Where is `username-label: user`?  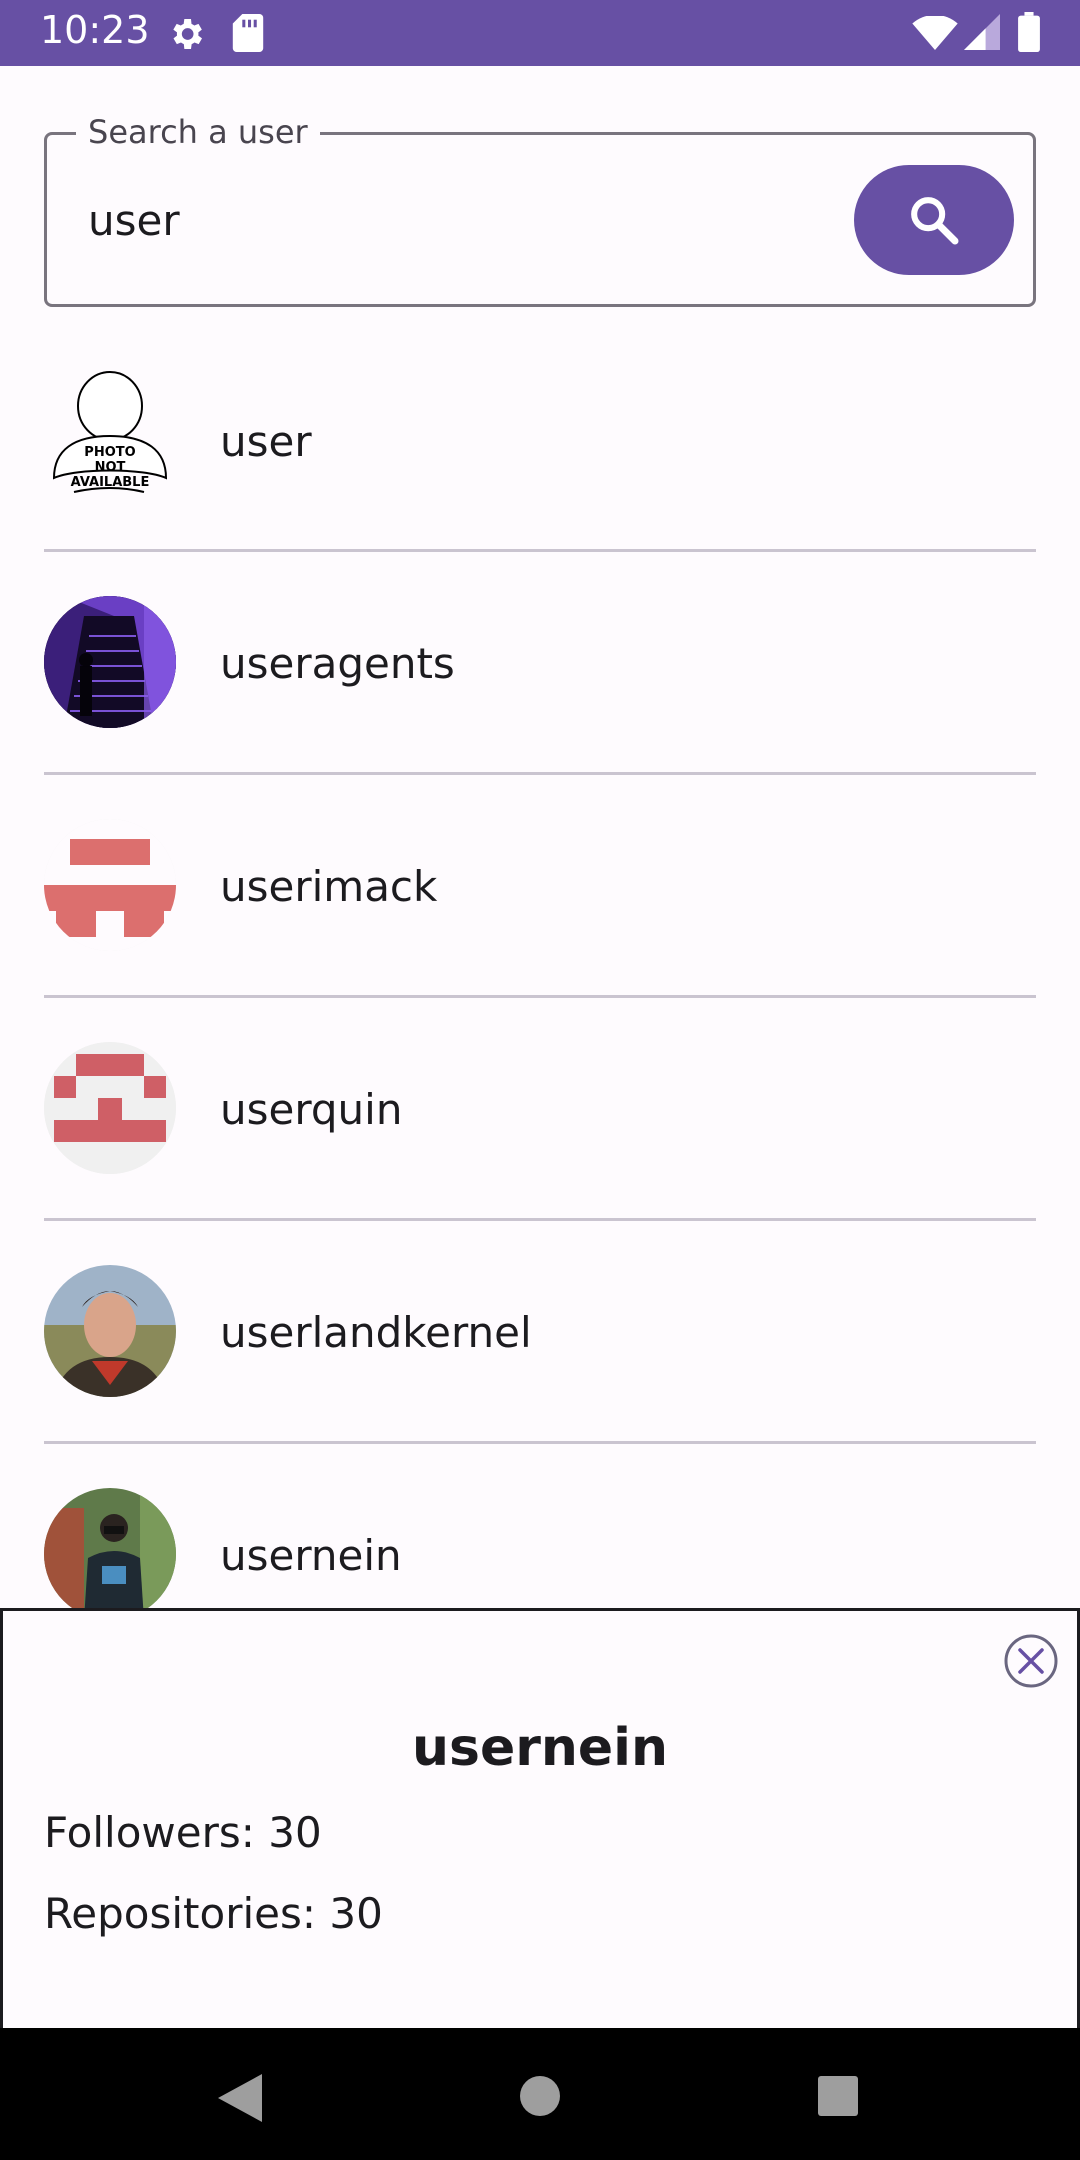 username-label: user is located at coordinates (266, 441).